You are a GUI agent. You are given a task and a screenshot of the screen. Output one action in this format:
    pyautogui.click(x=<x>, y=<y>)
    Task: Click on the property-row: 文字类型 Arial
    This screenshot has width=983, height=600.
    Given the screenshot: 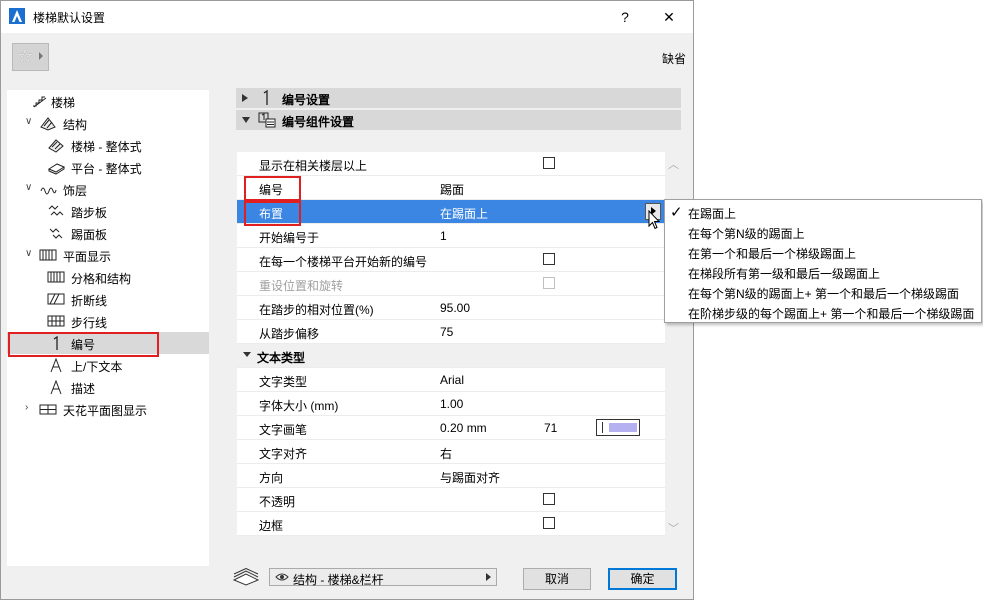 What is the action you would take?
    pyautogui.click(x=451, y=380)
    